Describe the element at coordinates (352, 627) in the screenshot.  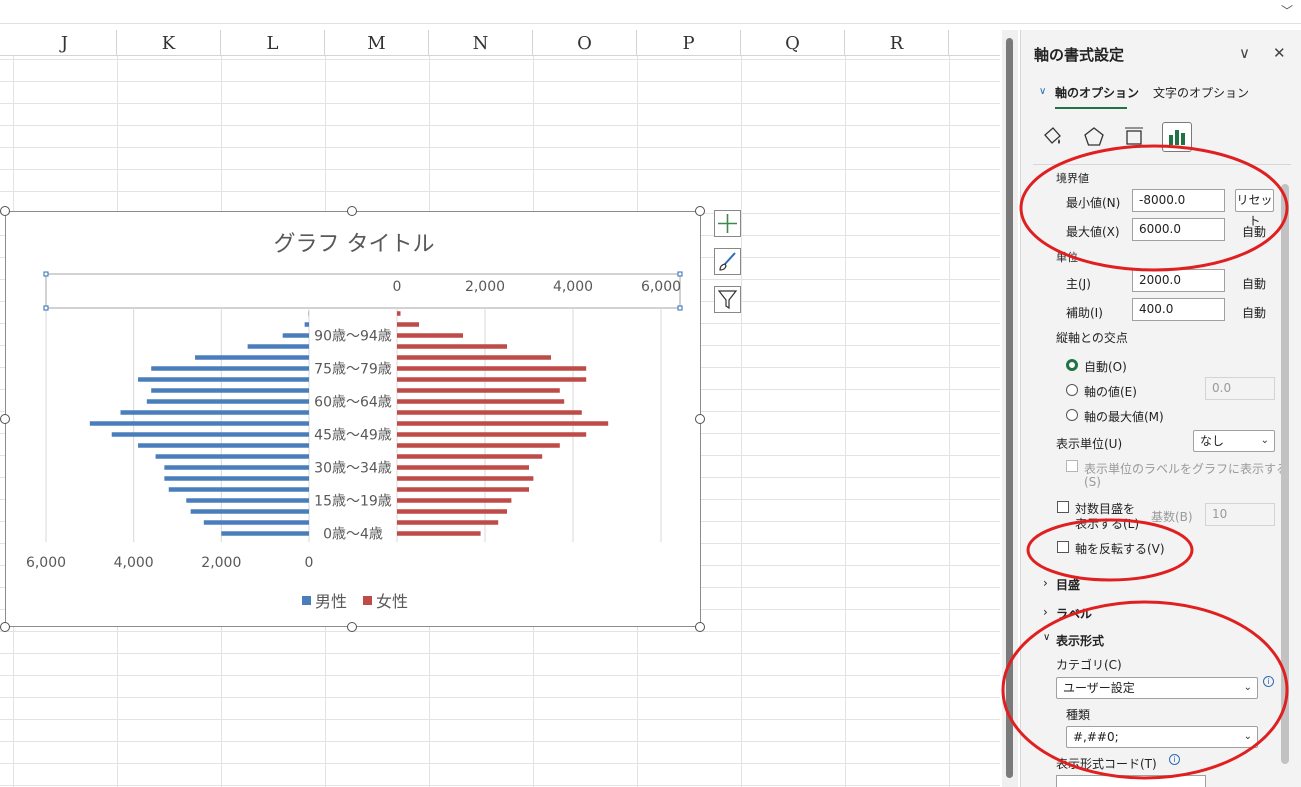
I see `resize-handle-s` at that location.